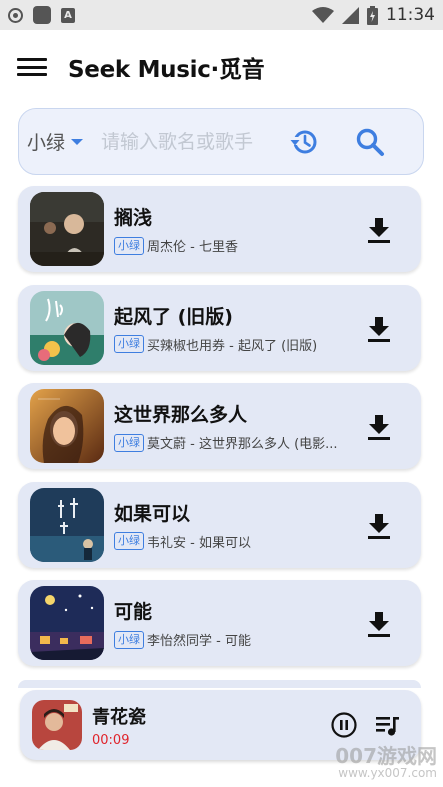  Describe the element at coordinates (219, 684) in the screenshot. I see `song-item-partial` at that location.